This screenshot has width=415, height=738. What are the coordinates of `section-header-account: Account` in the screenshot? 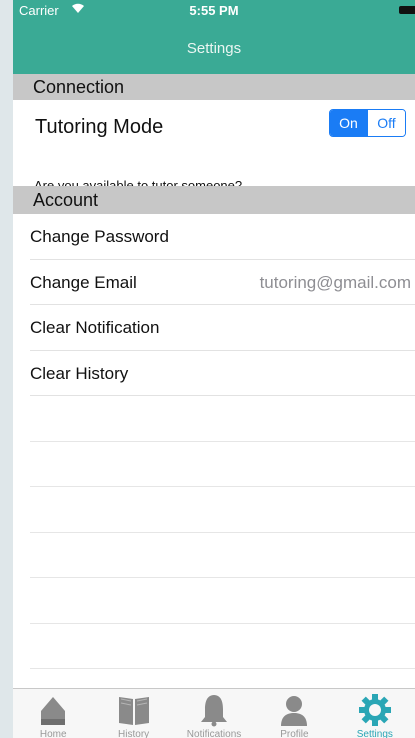 It's located at (214, 200).